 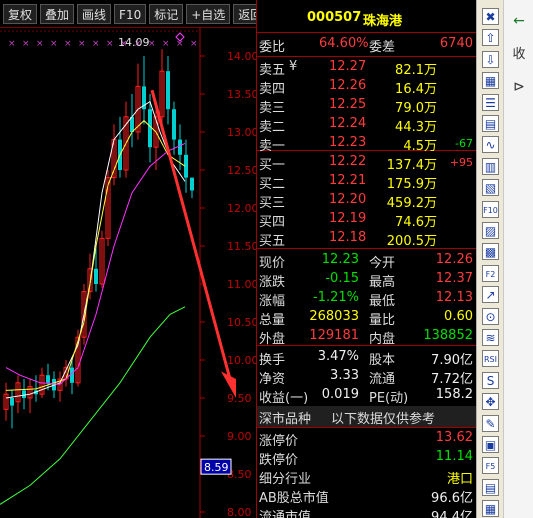 What do you see at coordinates (490, 359) in the screenshot?
I see `tool-icon: RSI` at bounding box center [490, 359].